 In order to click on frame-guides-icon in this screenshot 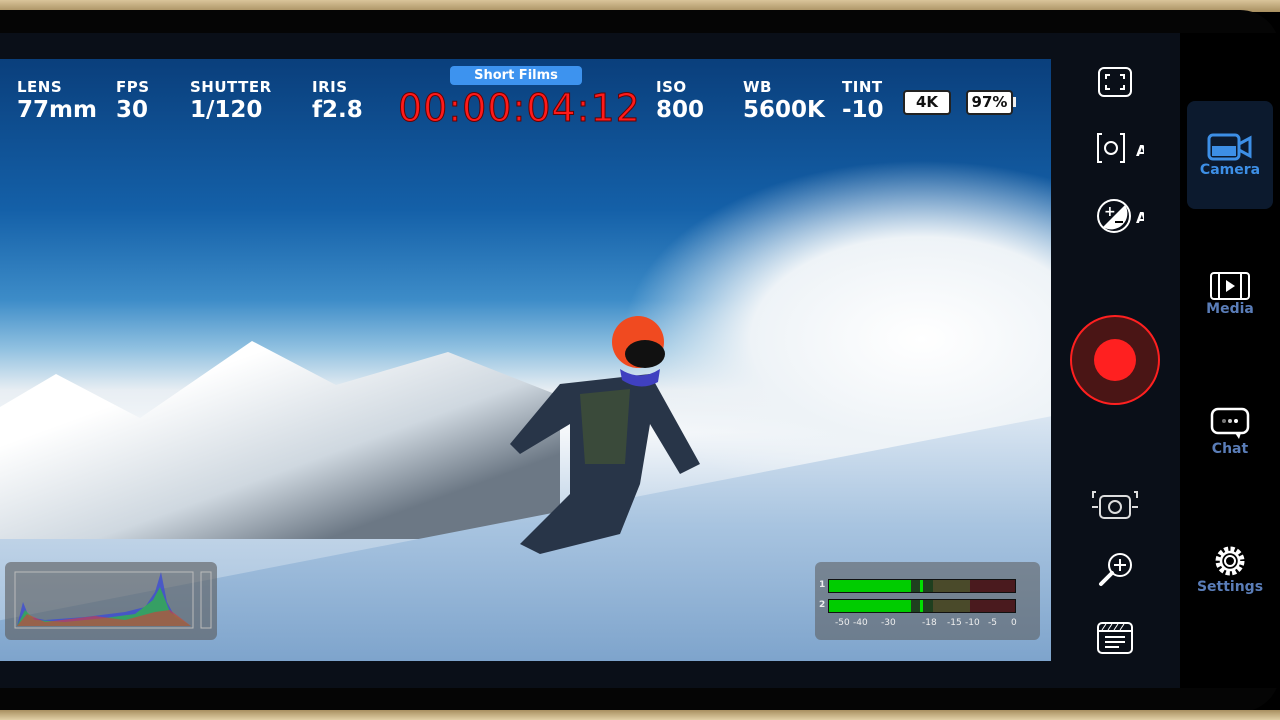, I will do `click(1115, 82)`.